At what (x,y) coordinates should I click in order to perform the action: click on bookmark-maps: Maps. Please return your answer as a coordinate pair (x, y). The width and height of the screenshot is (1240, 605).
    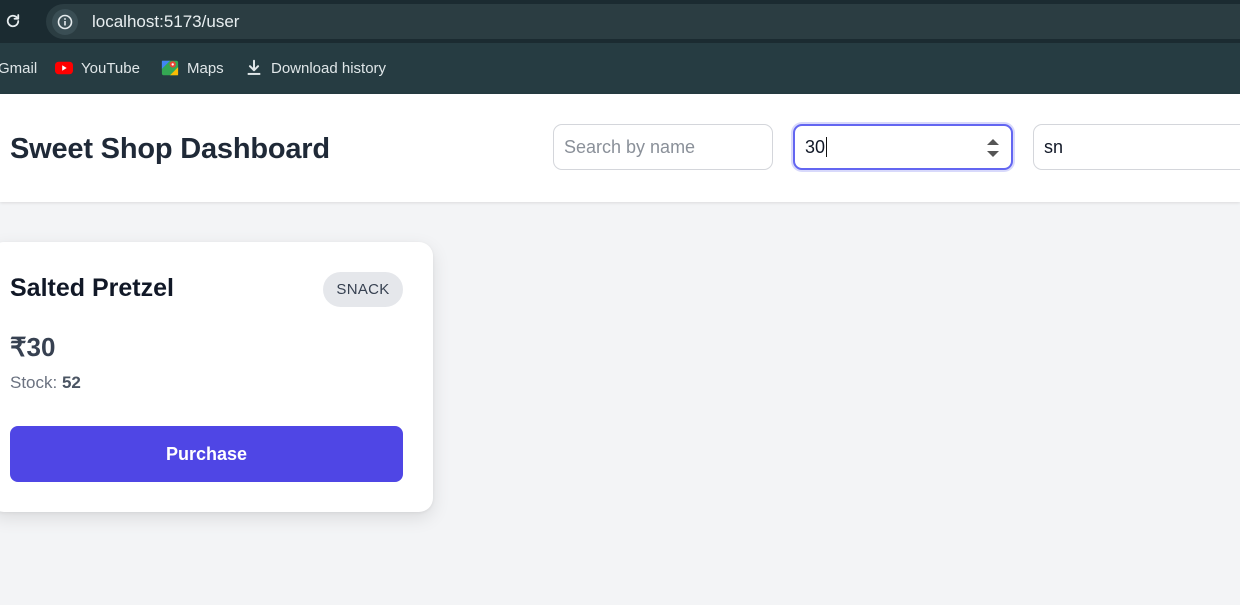
    Looking at the image, I should click on (192, 68).